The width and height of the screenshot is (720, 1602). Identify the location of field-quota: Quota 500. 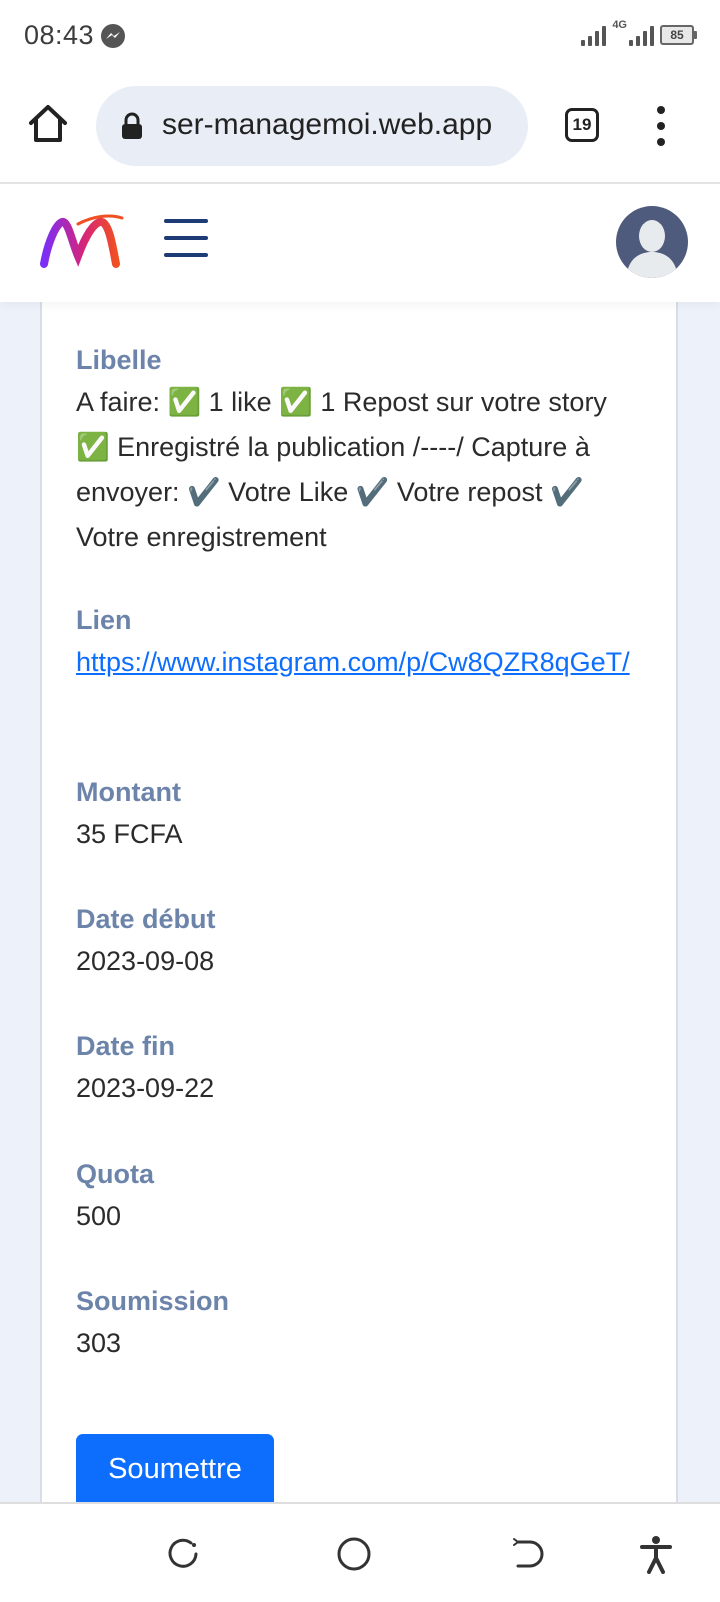
(361, 1196).